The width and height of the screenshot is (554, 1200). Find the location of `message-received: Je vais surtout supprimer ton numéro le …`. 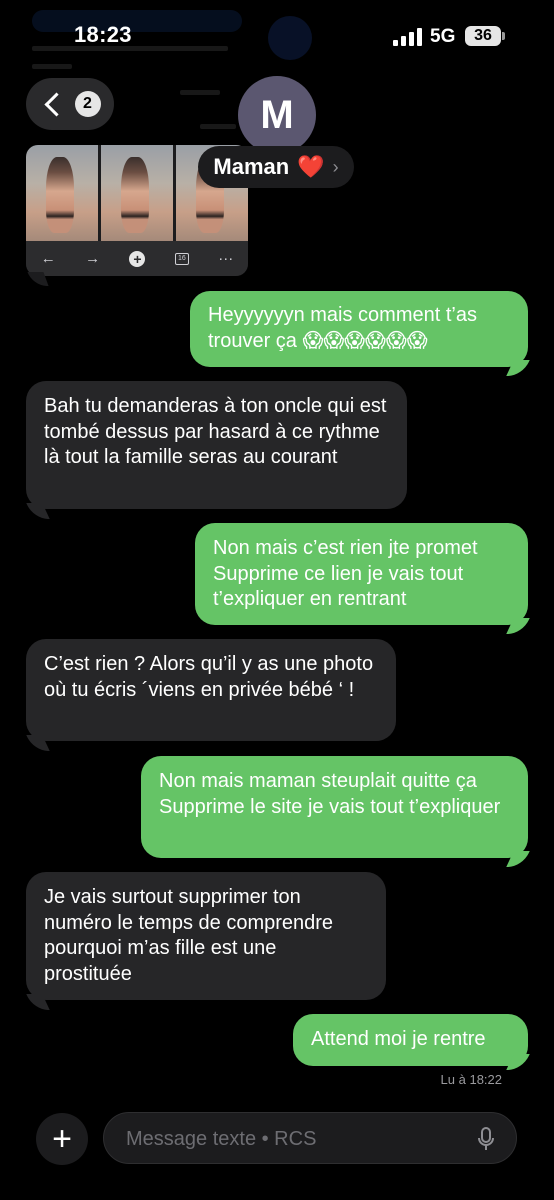

message-received: Je vais surtout supprimer ton numéro le … is located at coordinates (206, 936).